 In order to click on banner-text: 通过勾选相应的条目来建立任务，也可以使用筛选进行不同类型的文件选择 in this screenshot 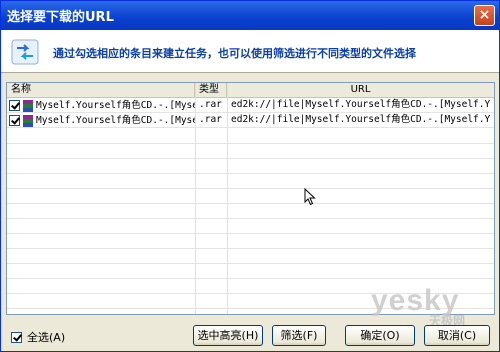, I will do `click(234, 53)`.